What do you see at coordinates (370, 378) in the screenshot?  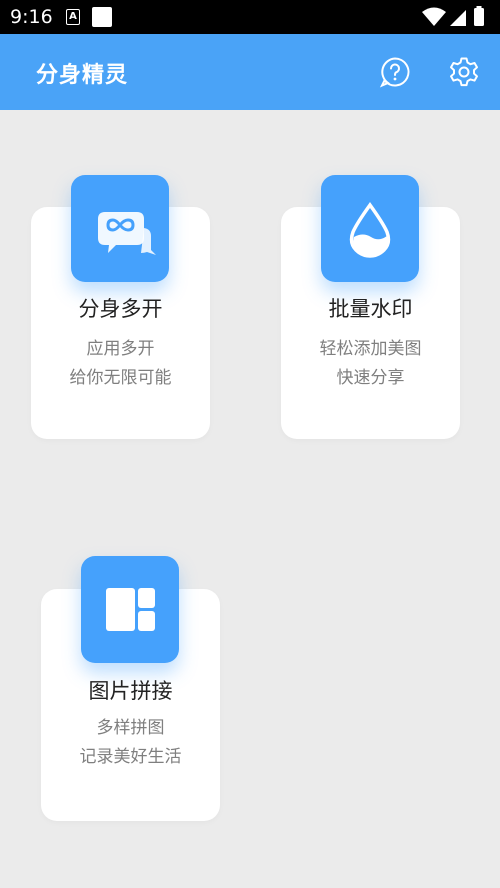 I see `card-batch-watermark-desc-line2: 快速分享` at bounding box center [370, 378].